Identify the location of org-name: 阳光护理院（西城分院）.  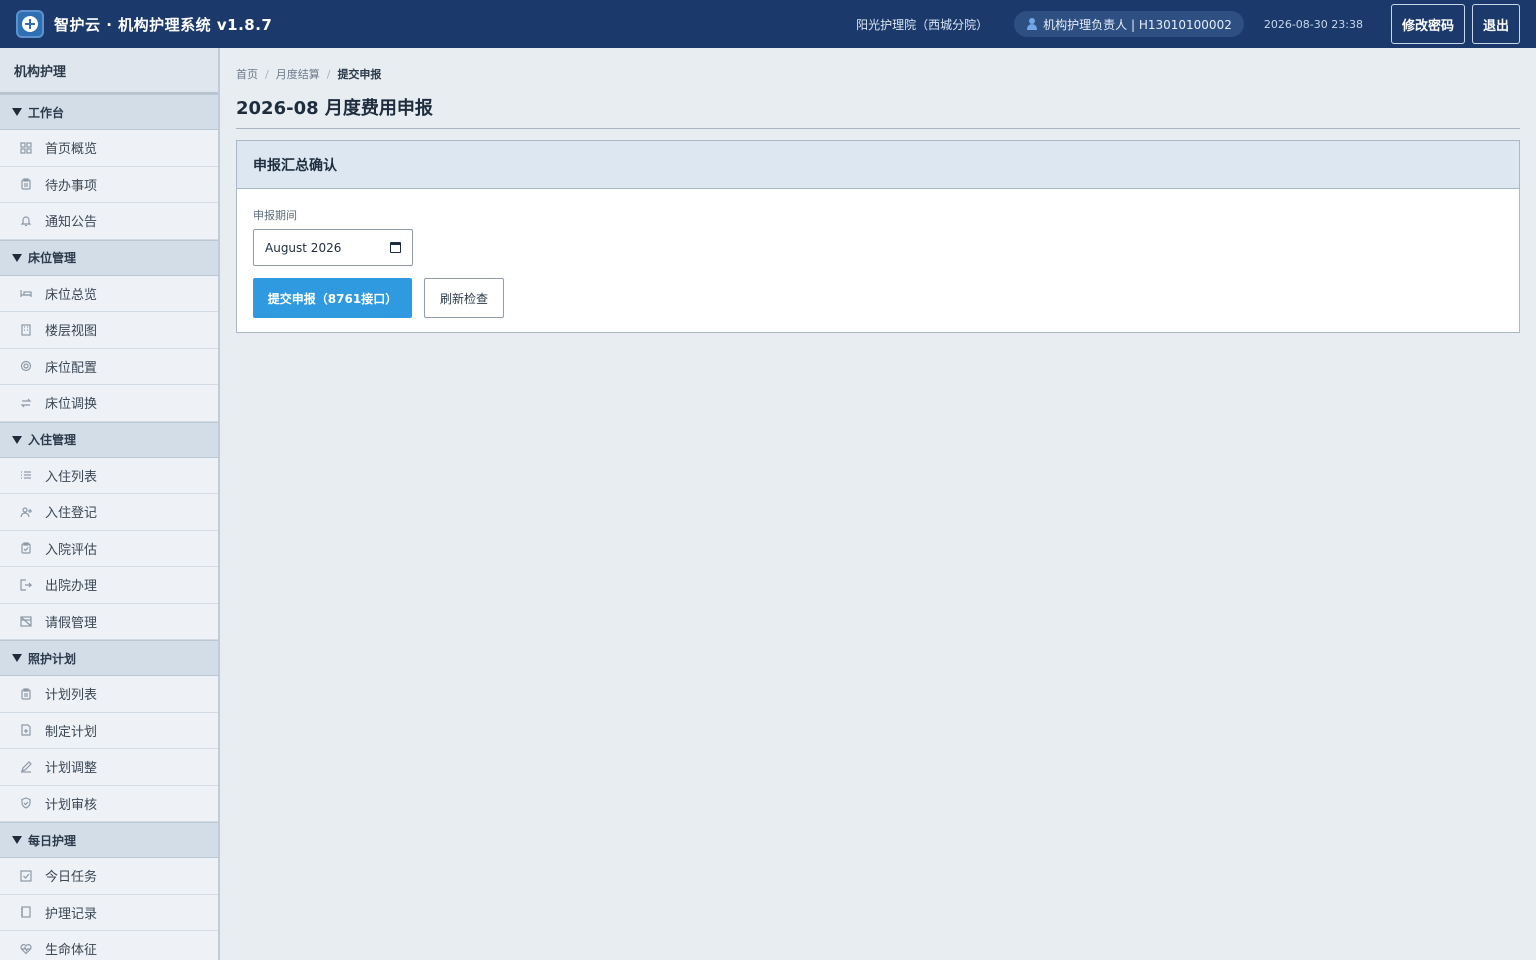
(922, 24).